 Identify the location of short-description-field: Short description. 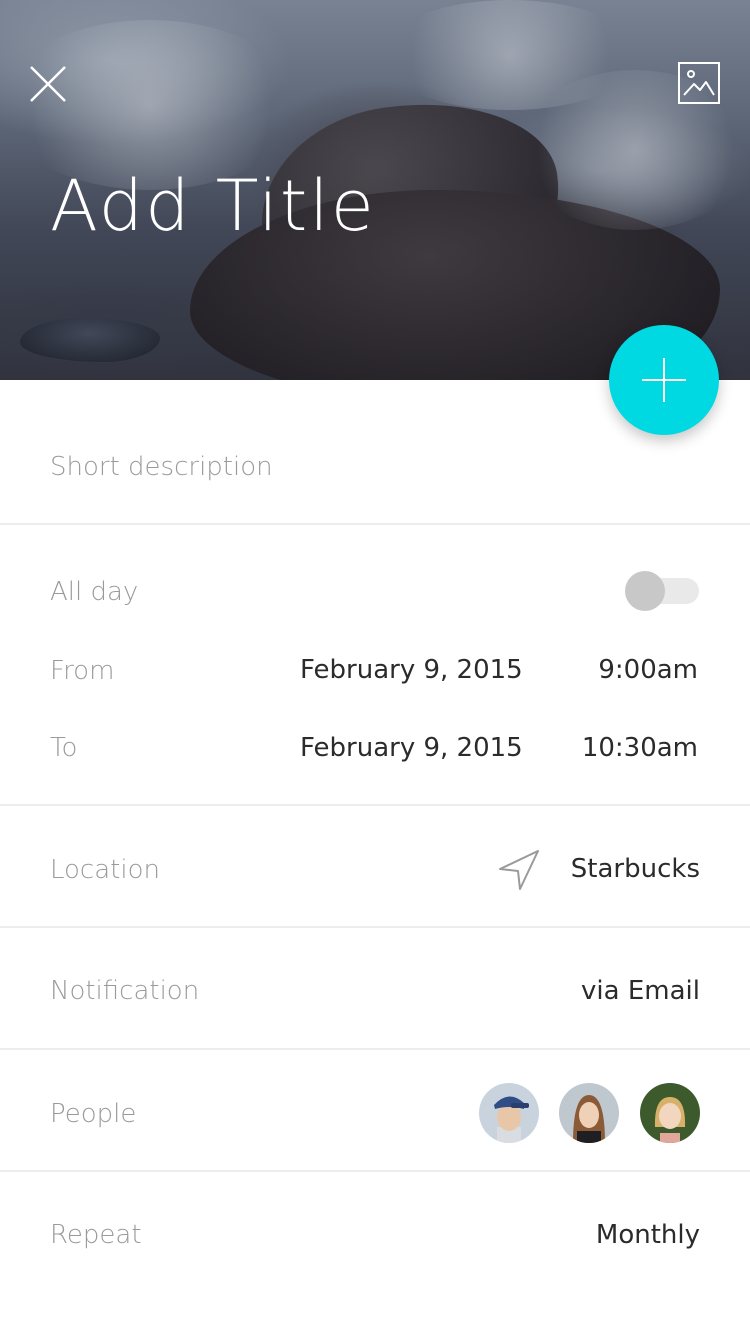
(161, 467).